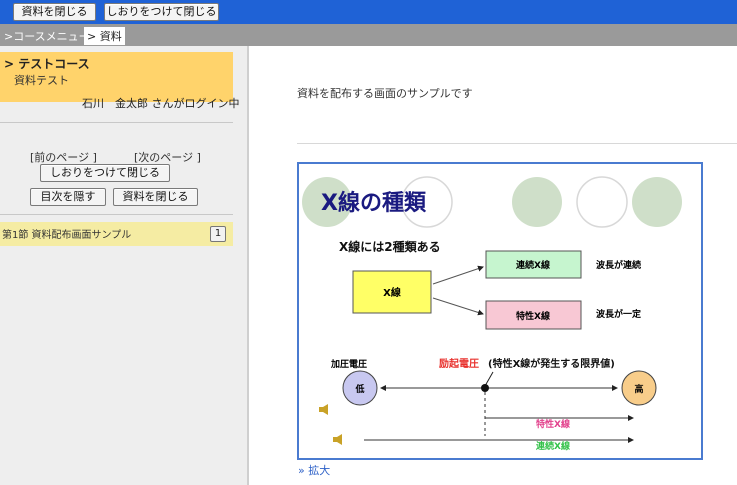  What do you see at coordinates (359, 389) in the screenshot?
I see `low-label: 低` at bounding box center [359, 389].